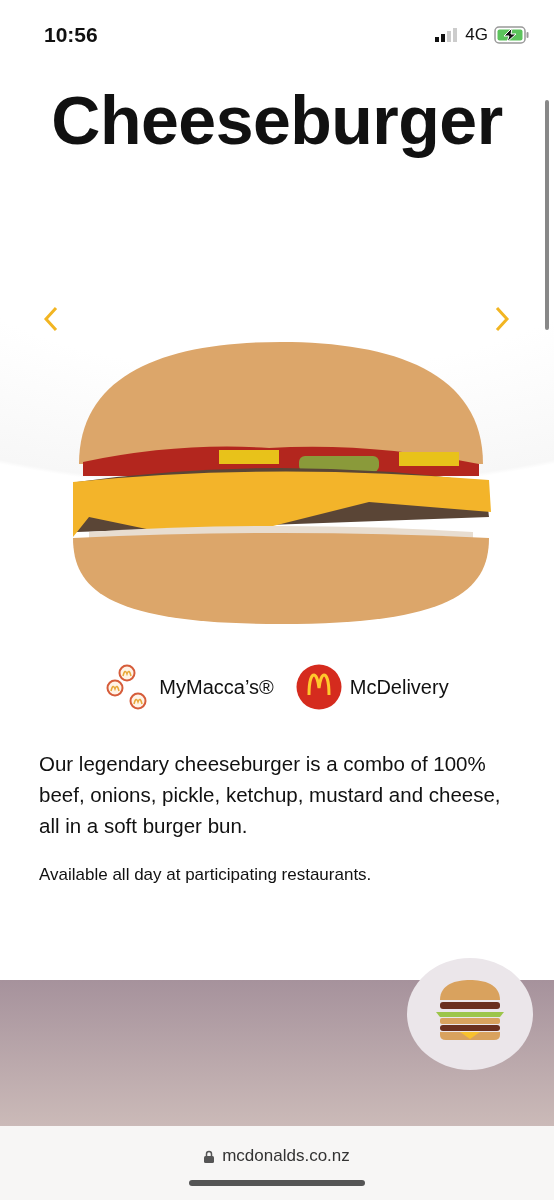 The image size is (554, 1200). Describe the element at coordinates (216, 687) in the screenshot. I see `link: MyMacca’s®` at that location.